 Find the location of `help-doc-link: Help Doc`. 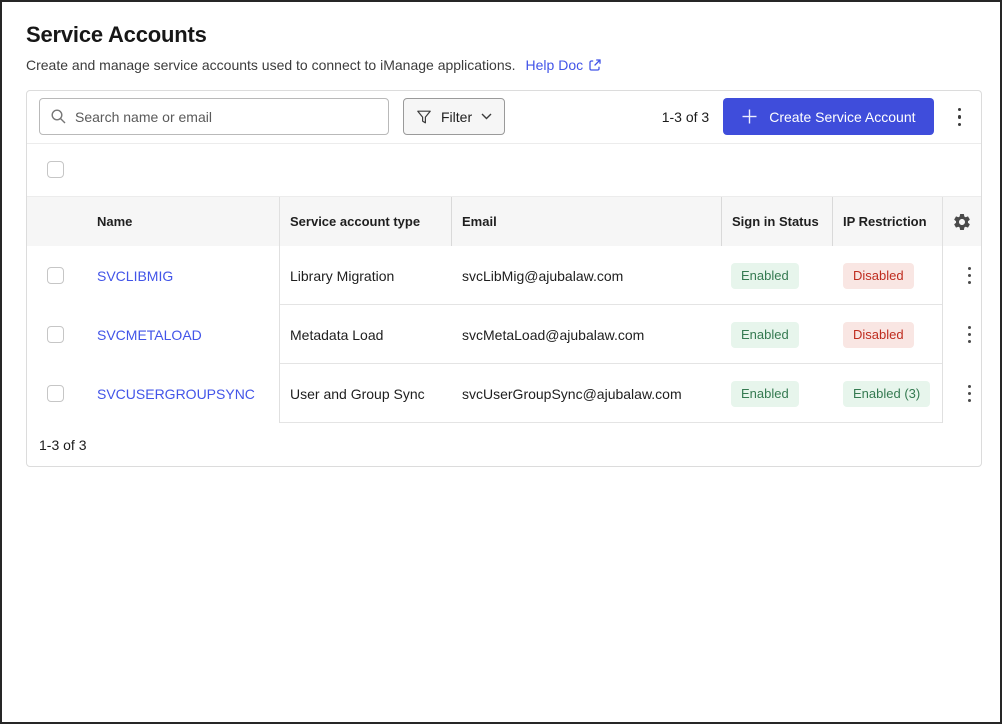

help-doc-link: Help Doc is located at coordinates (564, 65).